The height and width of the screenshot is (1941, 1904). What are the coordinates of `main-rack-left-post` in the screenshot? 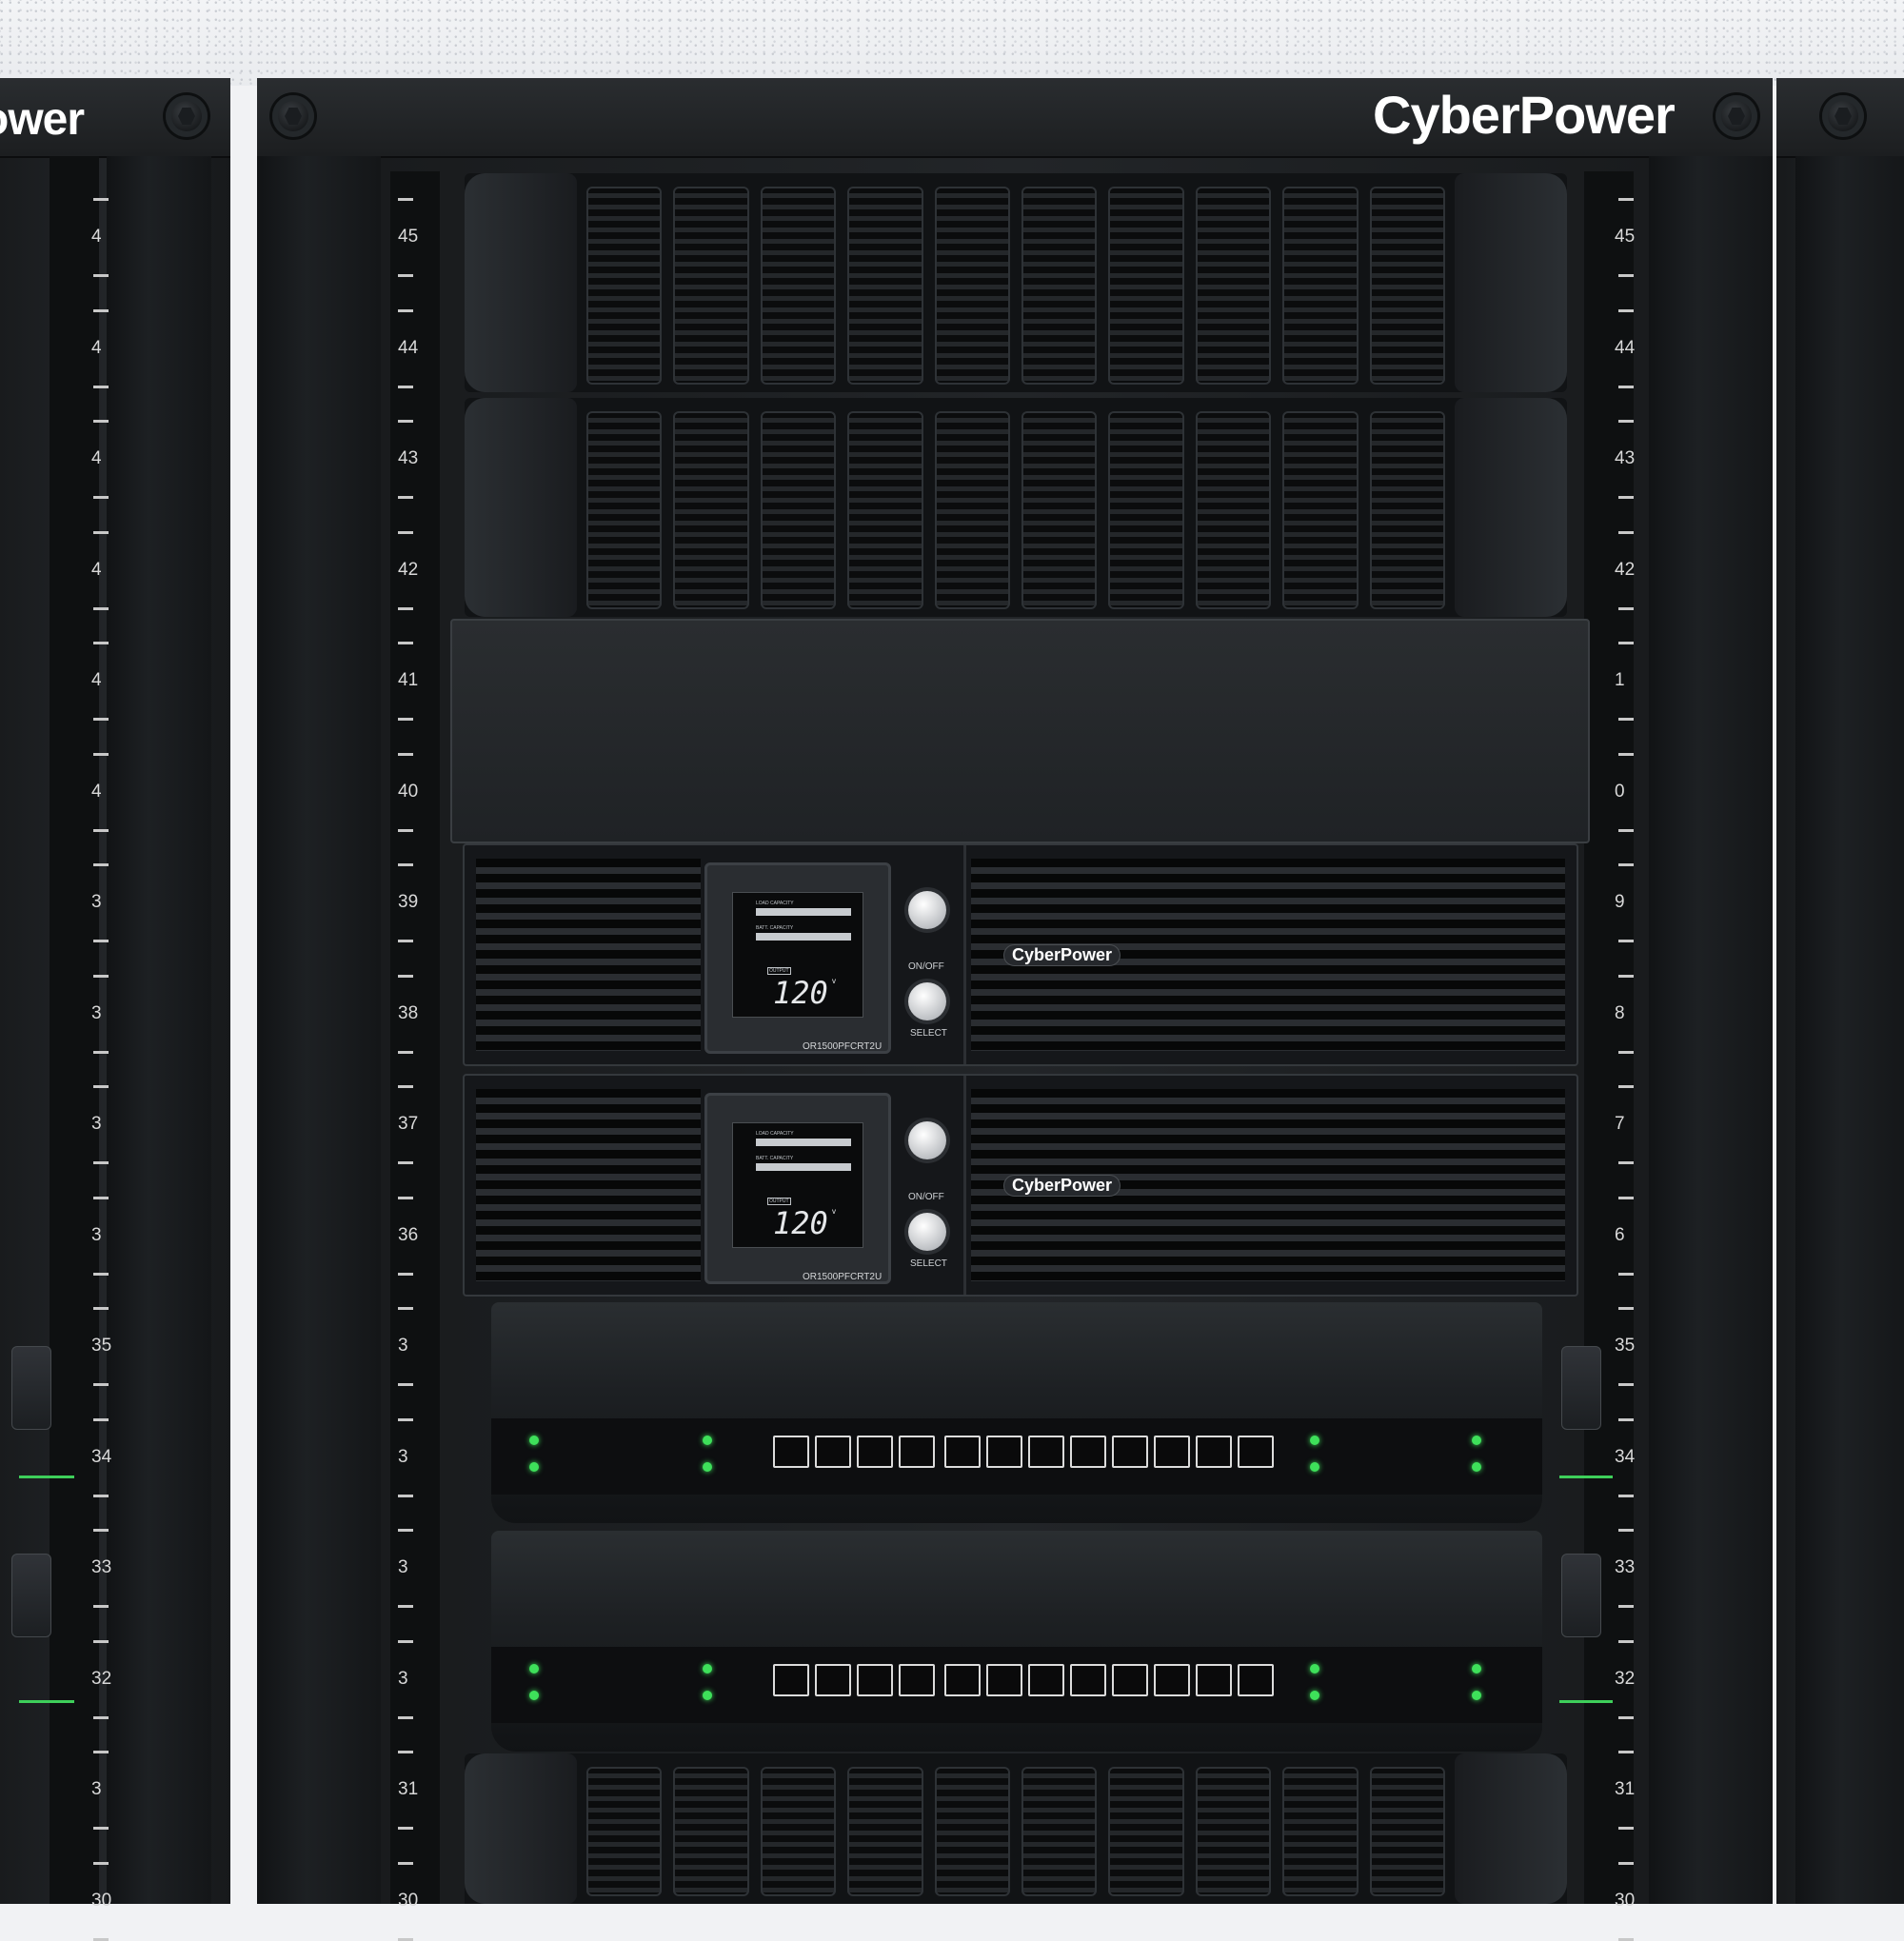 It's located at (319, 1030).